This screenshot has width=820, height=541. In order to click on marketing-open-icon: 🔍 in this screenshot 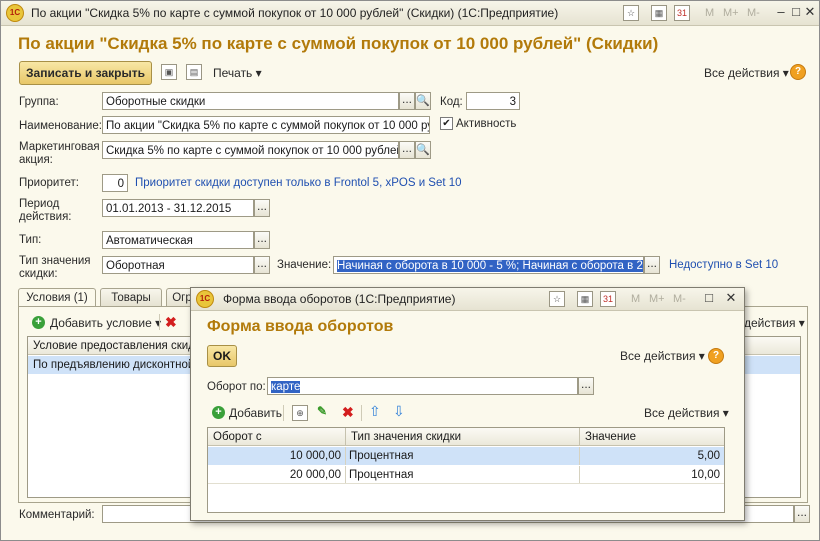, I will do `click(423, 150)`.